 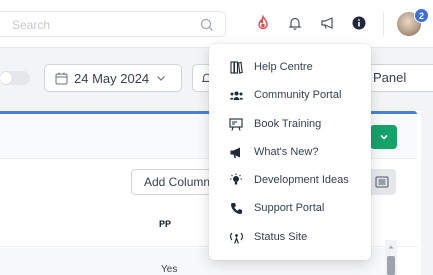 I want to click on menu-item-label: Community Portal, so click(x=298, y=95).